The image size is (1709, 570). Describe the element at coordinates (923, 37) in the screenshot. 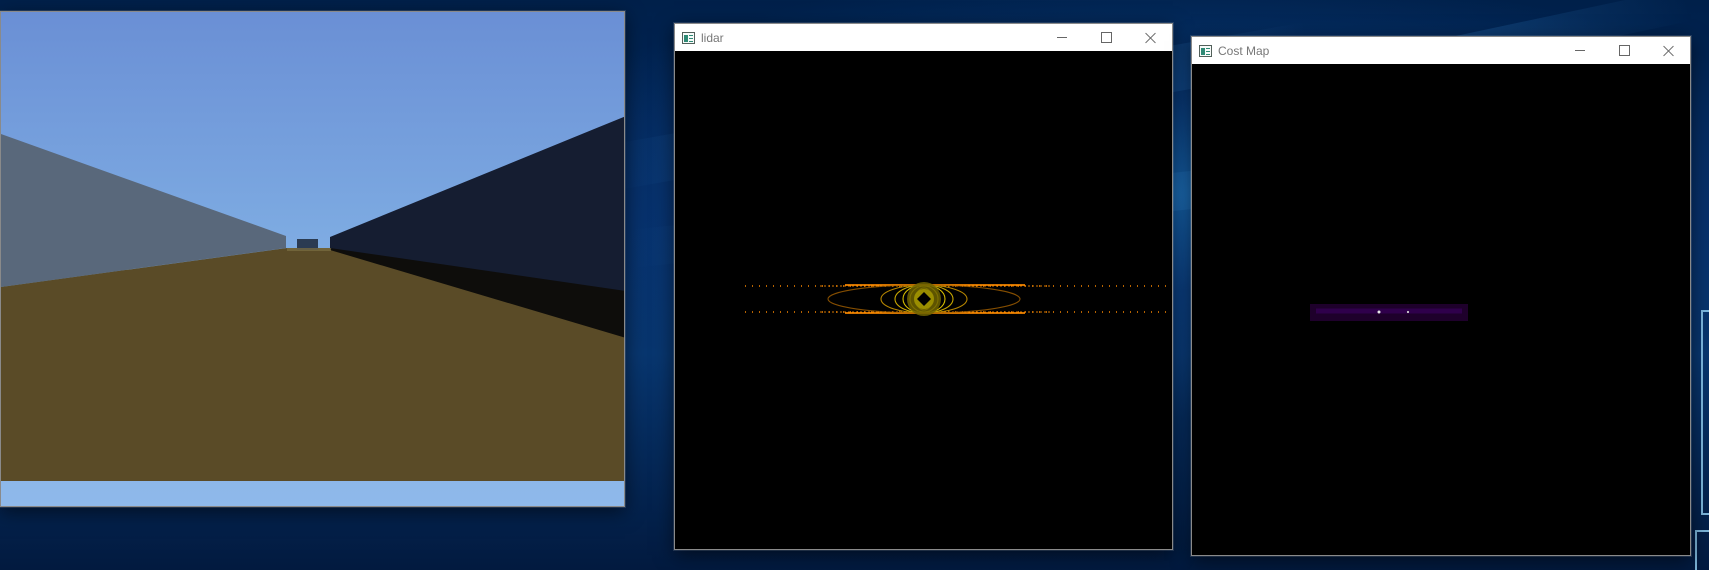

I see `lidar-titlebar: lidar` at that location.